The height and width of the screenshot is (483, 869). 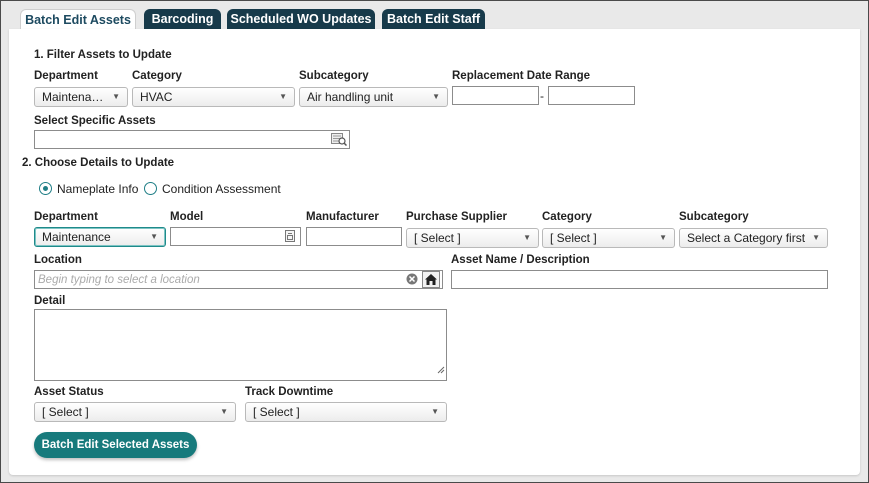 What do you see at coordinates (221, 189) in the screenshot?
I see `condition-assessment-label: Condition Assessment` at bounding box center [221, 189].